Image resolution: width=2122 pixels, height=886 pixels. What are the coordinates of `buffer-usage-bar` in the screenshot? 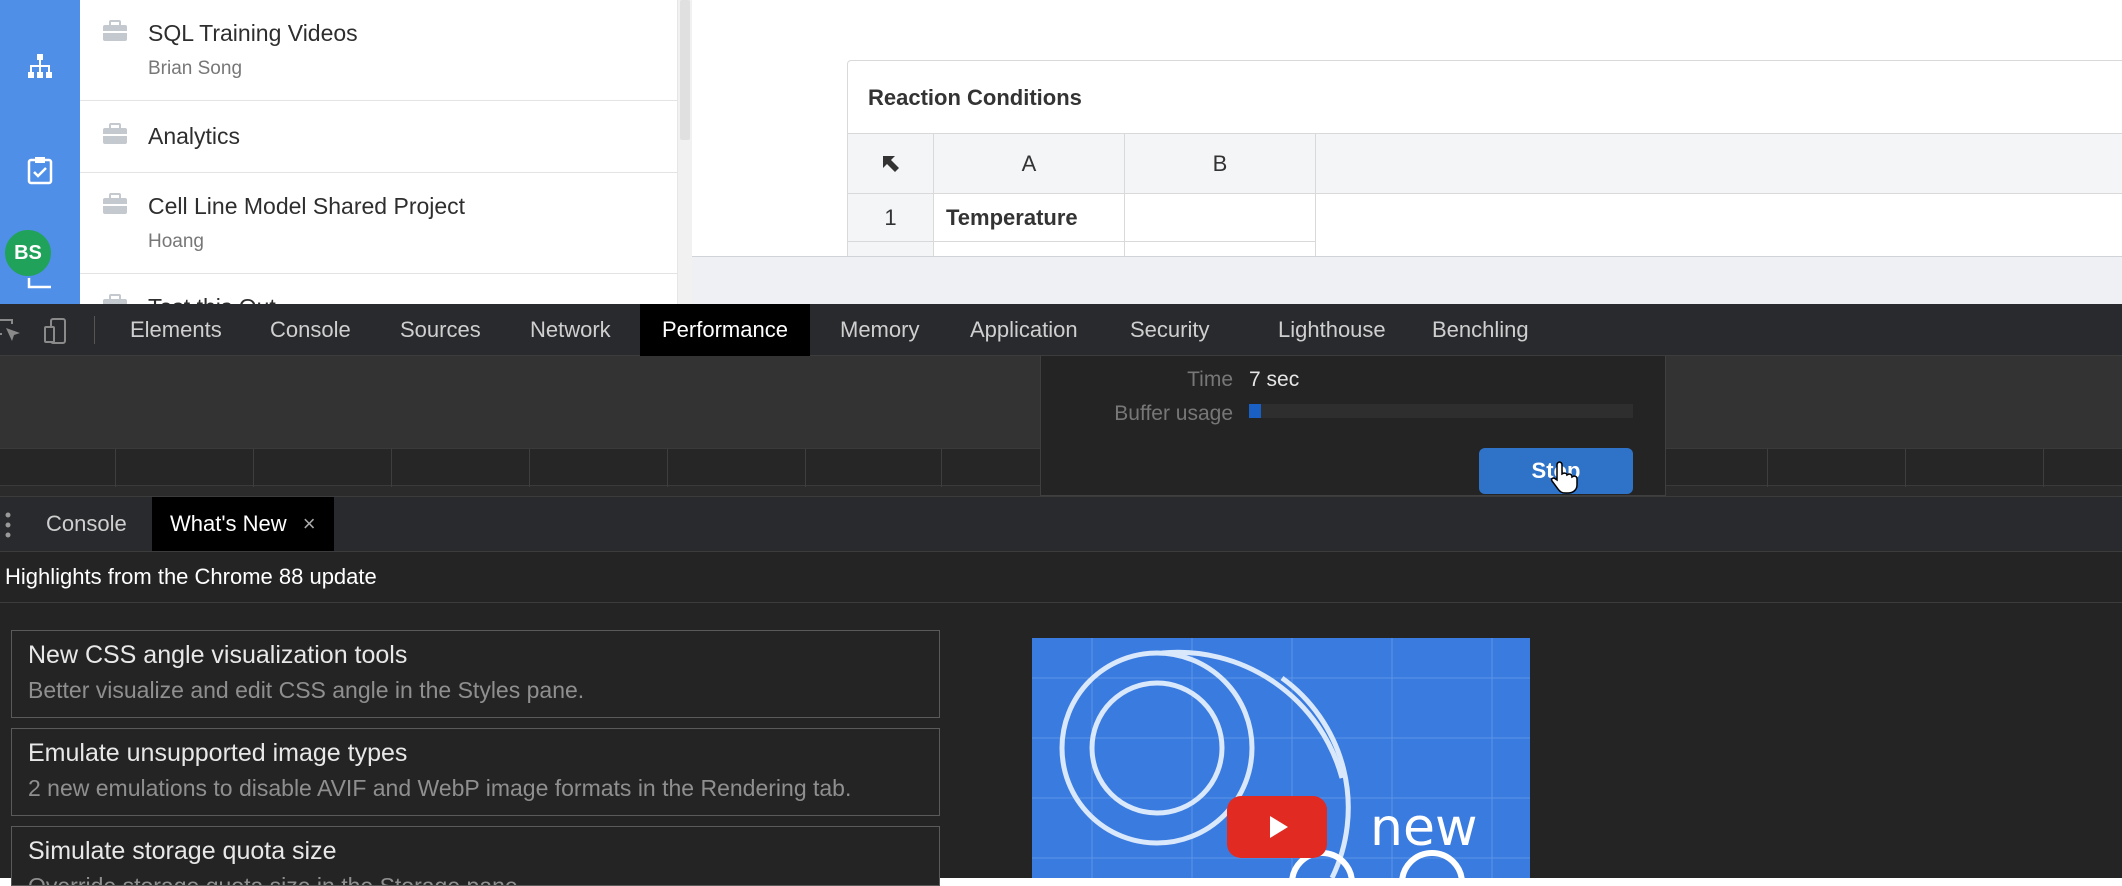 It's located at (1441, 411).